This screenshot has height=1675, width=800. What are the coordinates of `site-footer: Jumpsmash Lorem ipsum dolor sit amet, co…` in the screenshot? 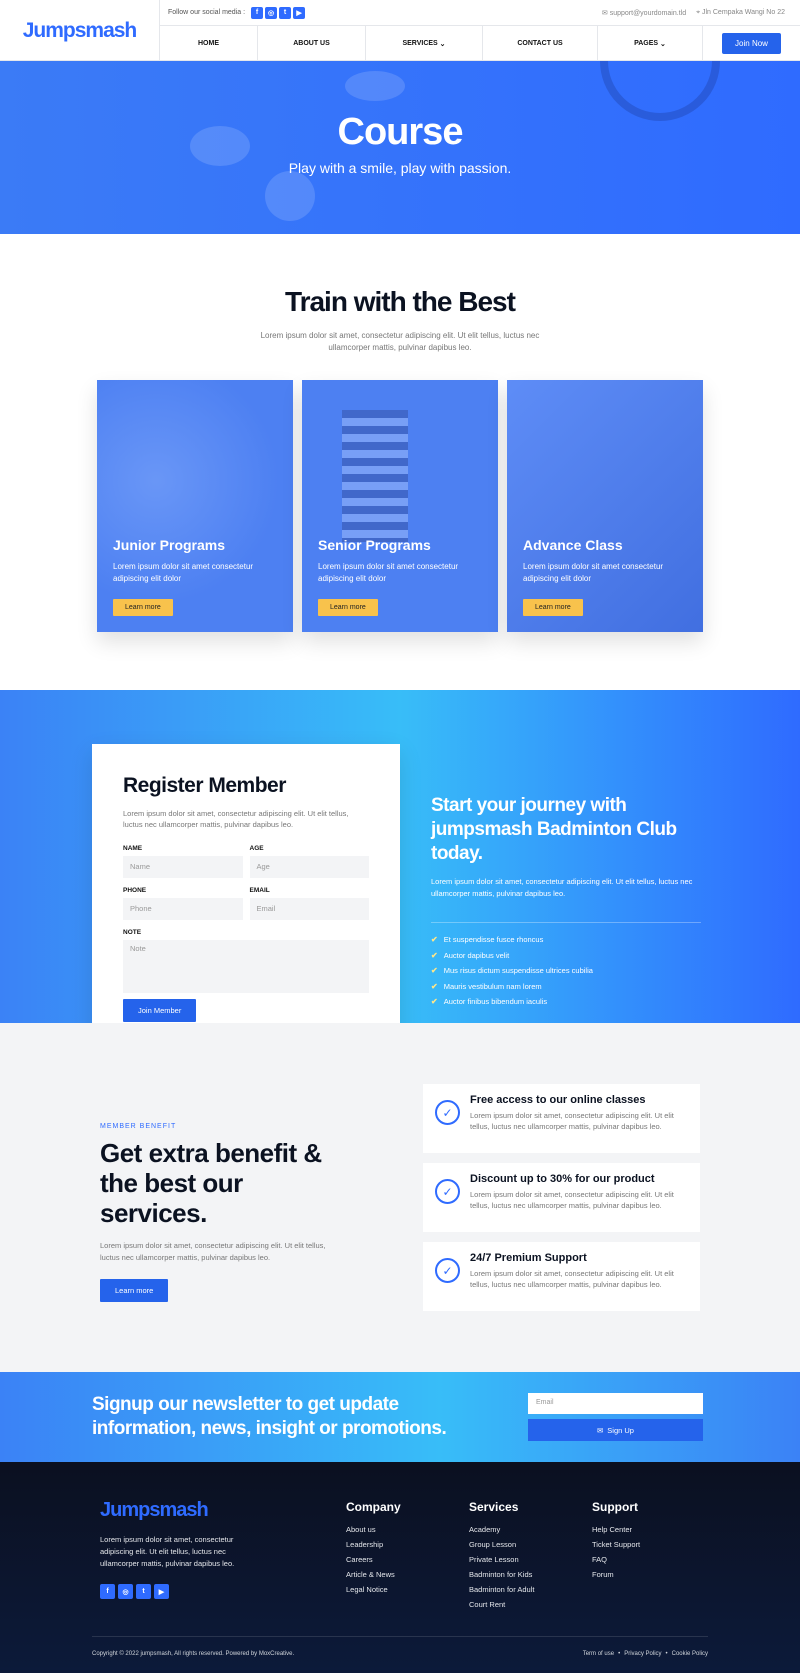 It's located at (400, 1567).